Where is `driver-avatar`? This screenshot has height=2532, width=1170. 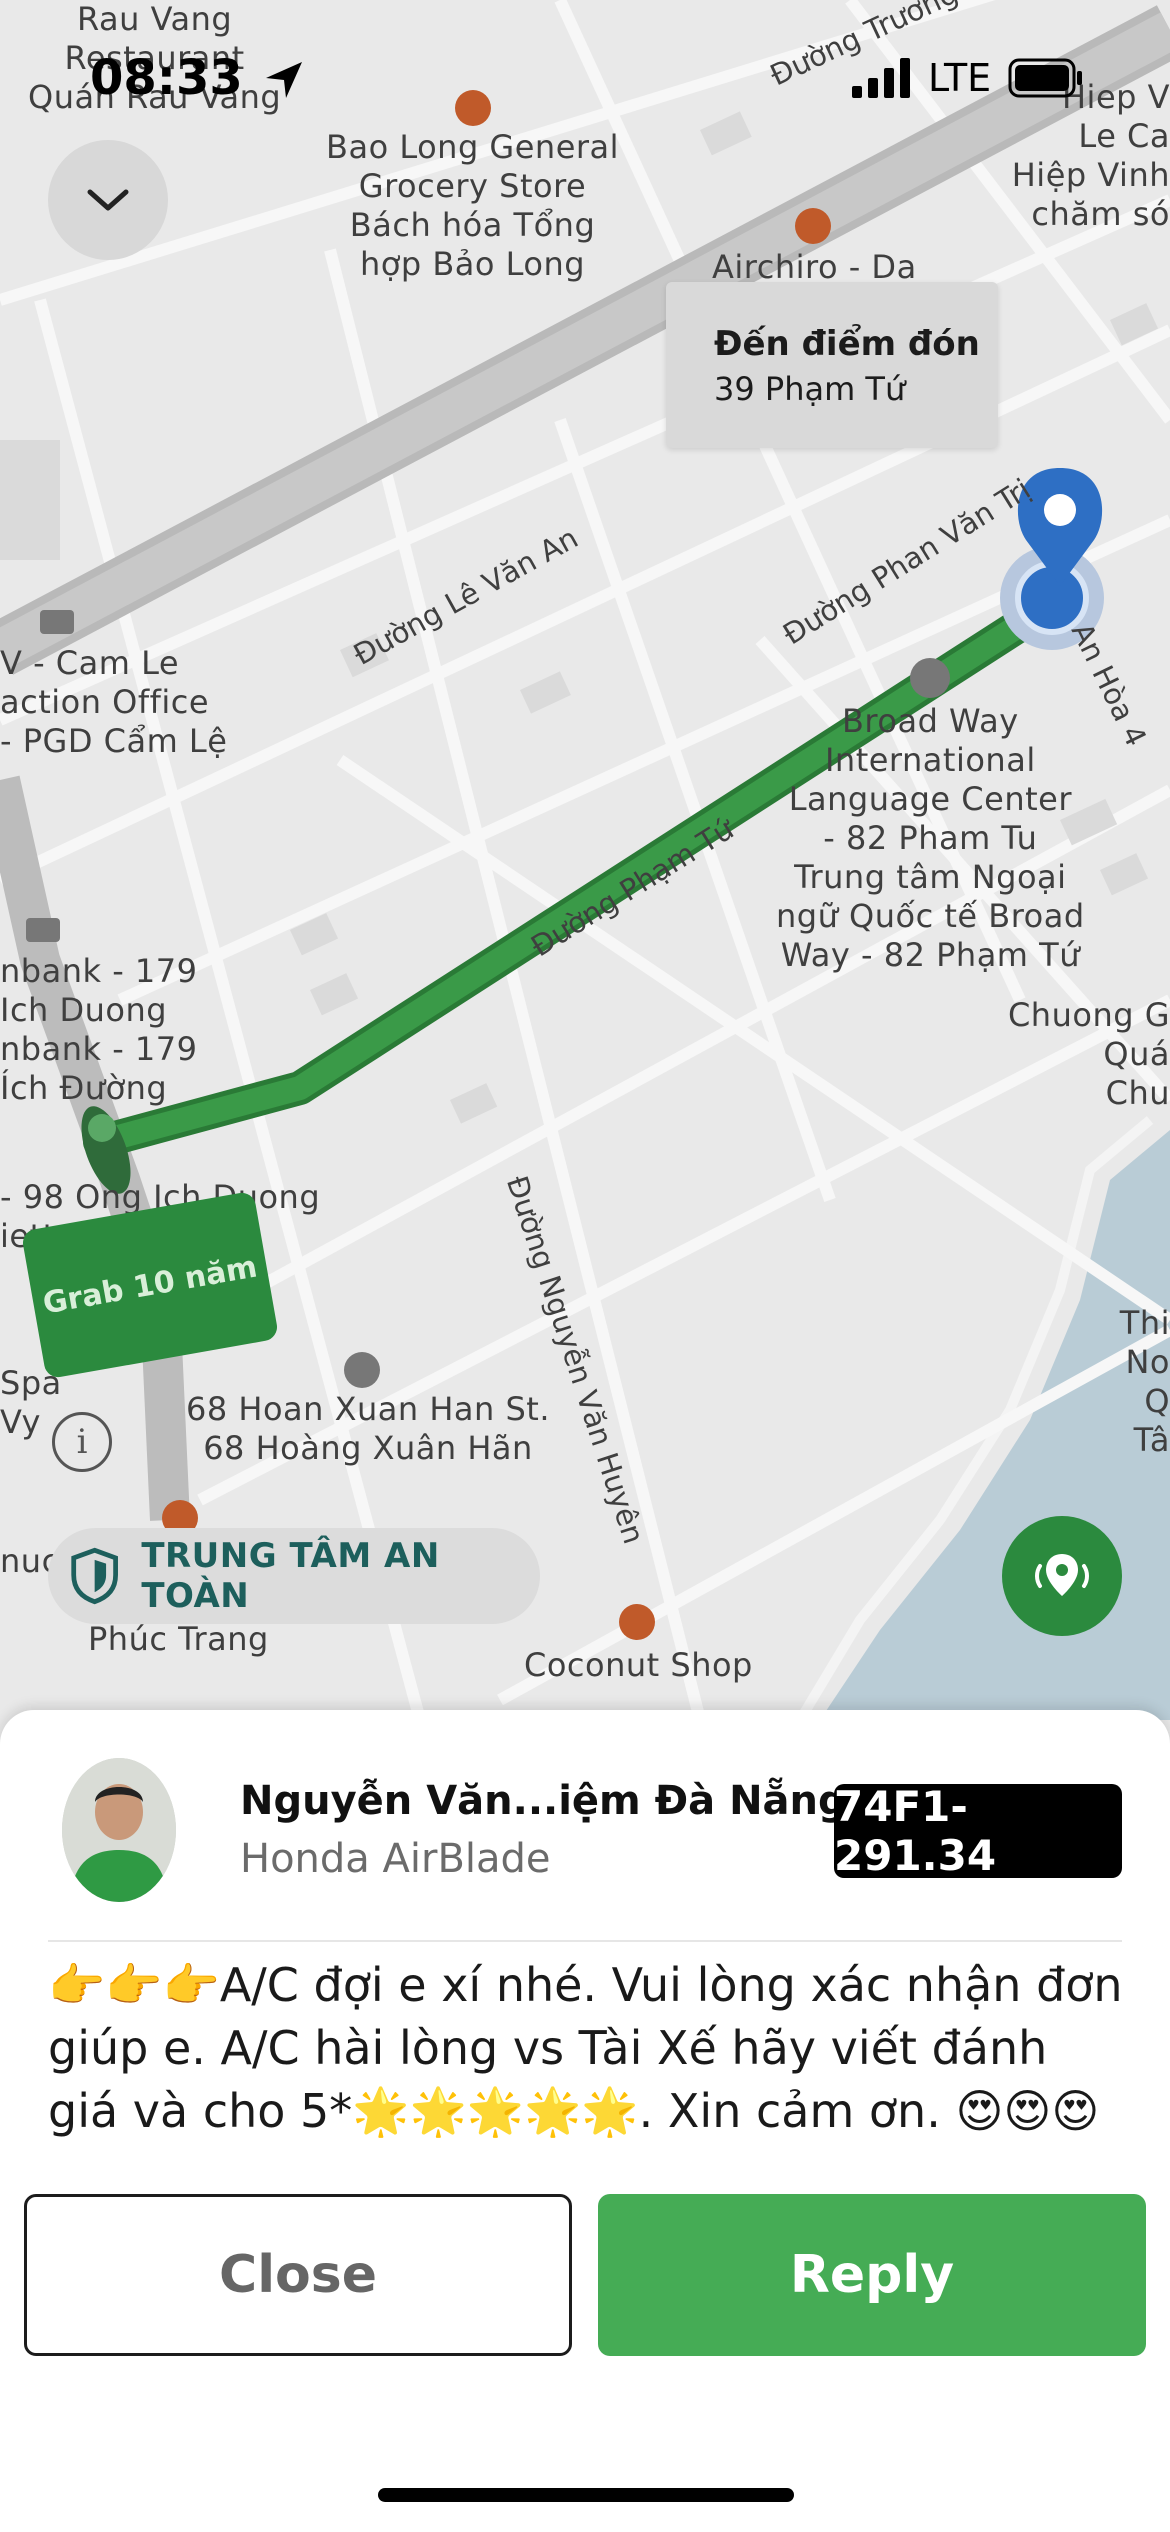
driver-avatar is located at coordinates (119, 1830).